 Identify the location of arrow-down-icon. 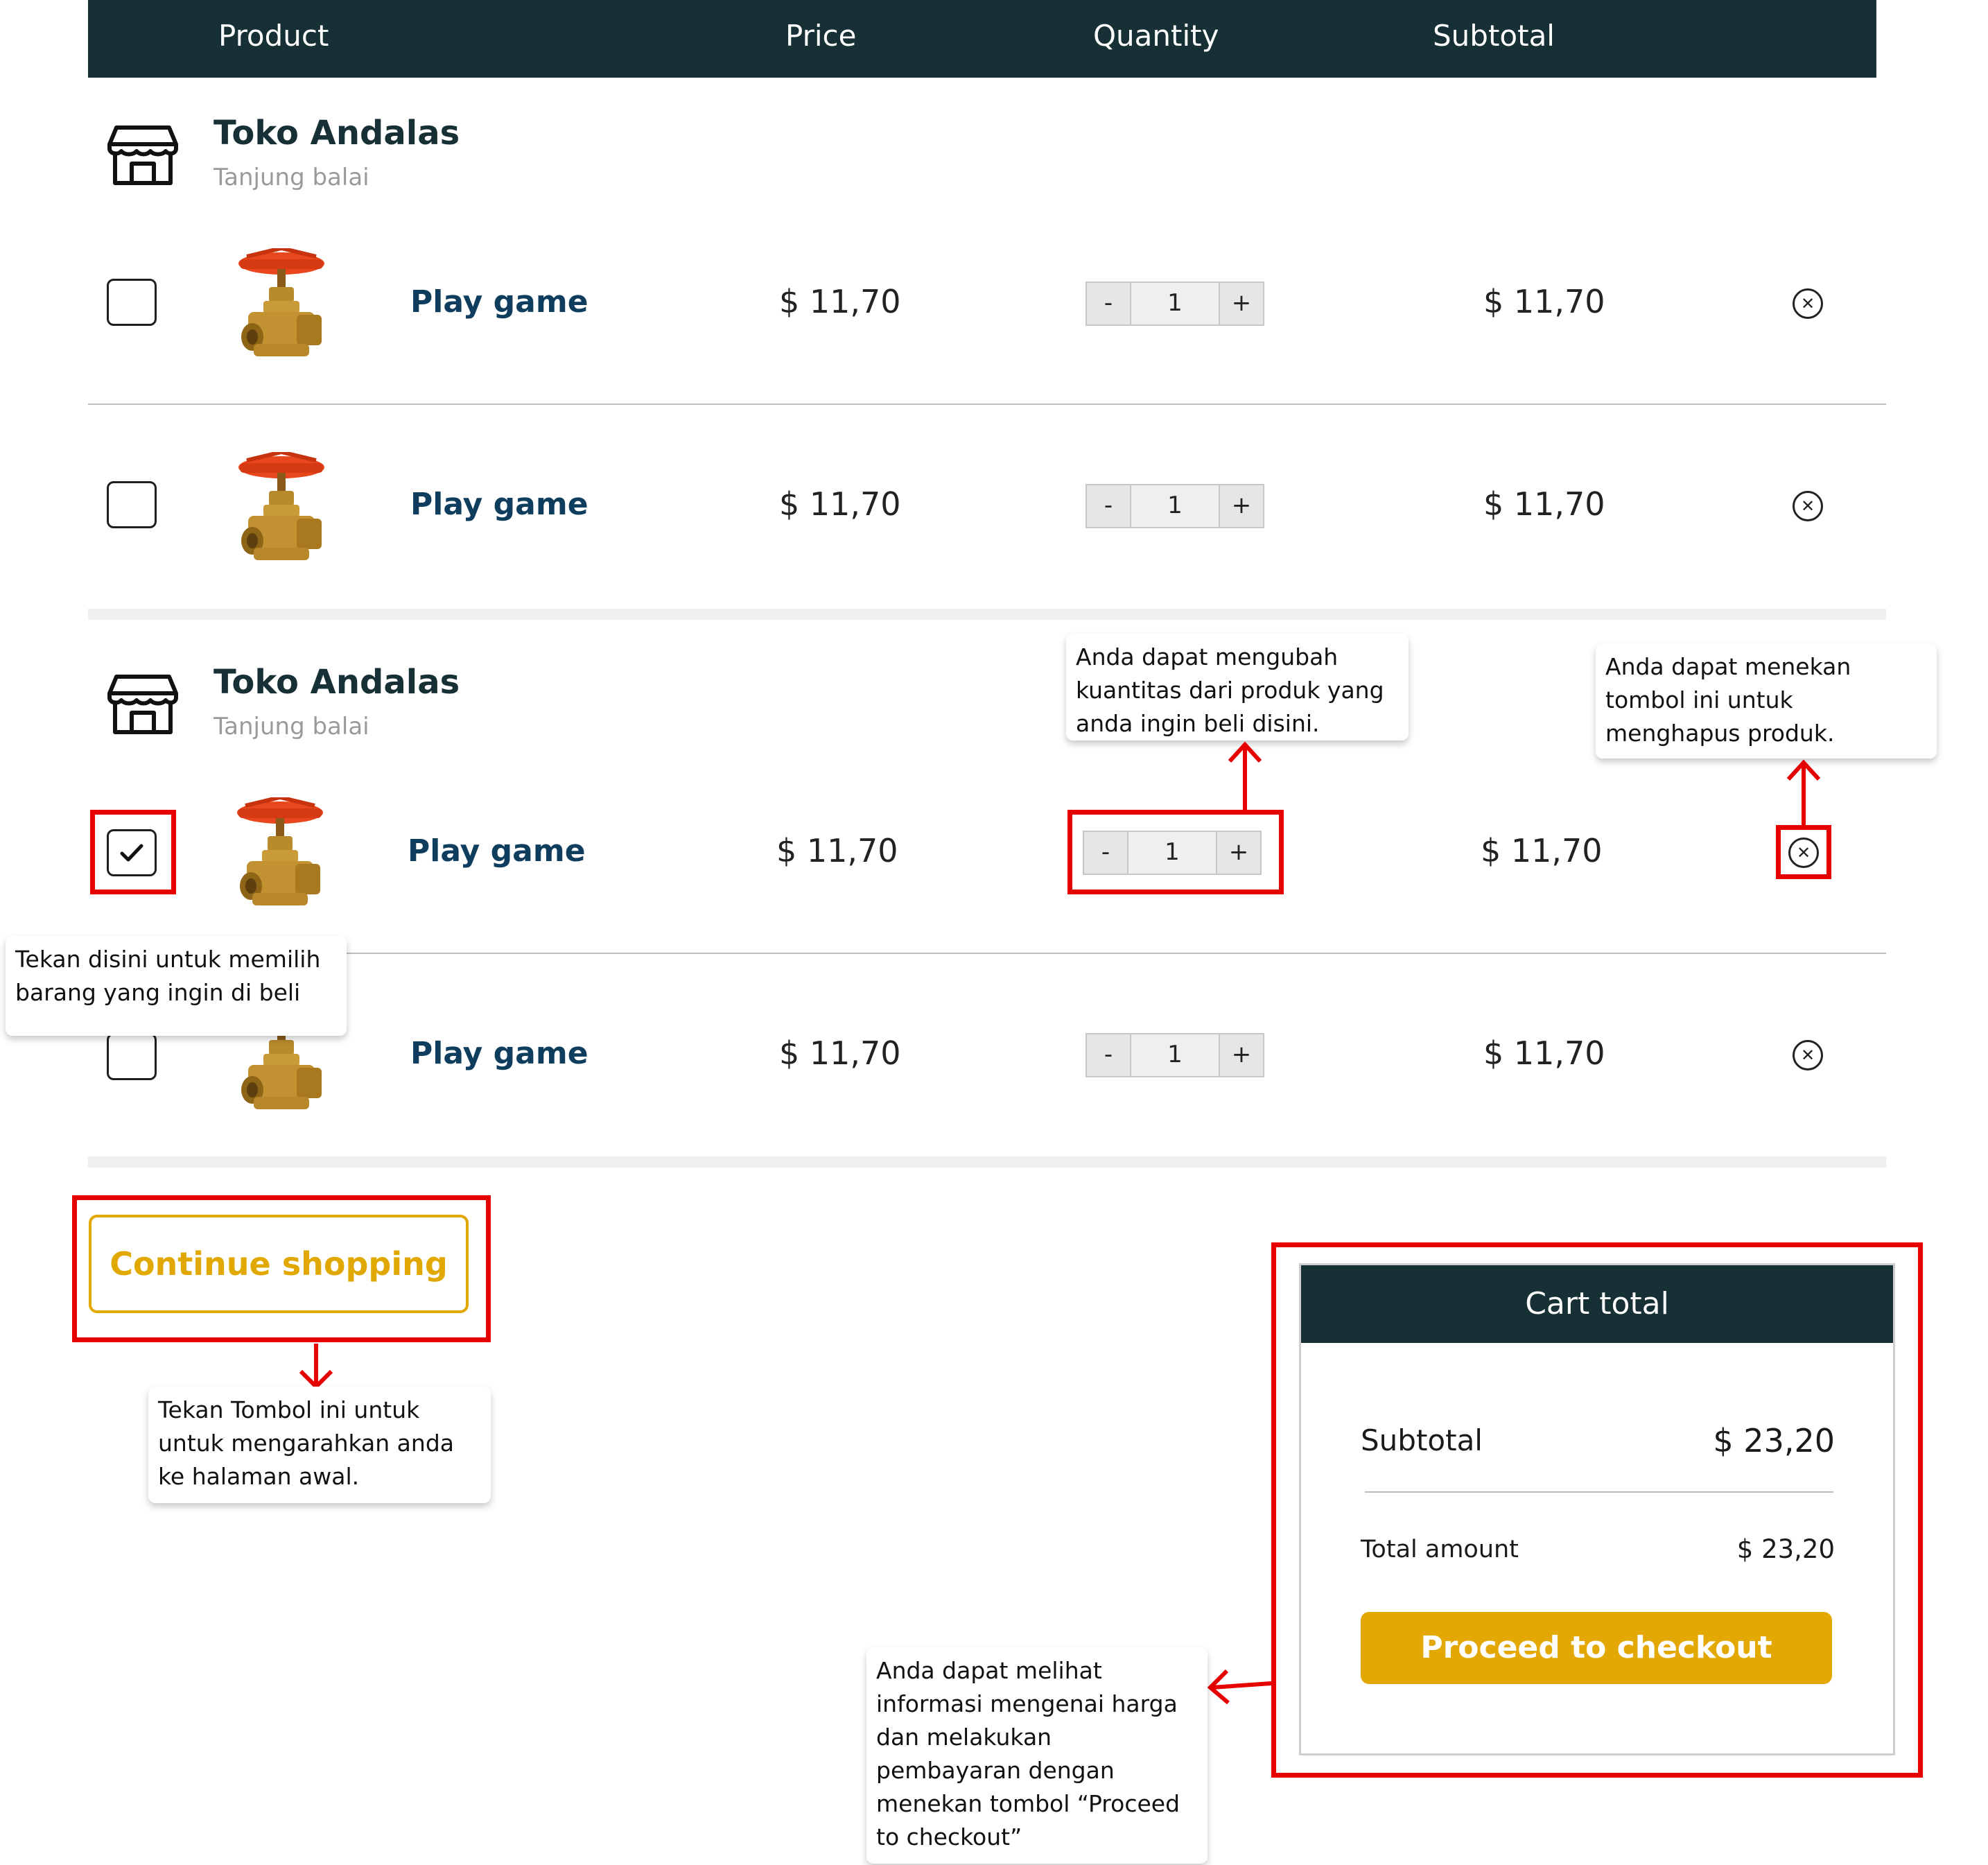
(316, 1367).